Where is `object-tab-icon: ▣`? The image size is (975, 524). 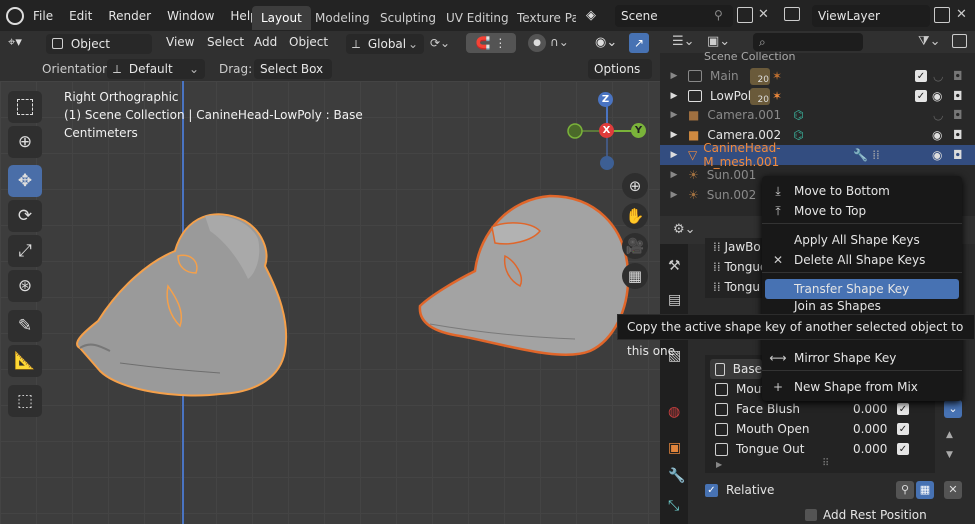 object-tab-icon: ▣ is located at coordinates (674, 448).